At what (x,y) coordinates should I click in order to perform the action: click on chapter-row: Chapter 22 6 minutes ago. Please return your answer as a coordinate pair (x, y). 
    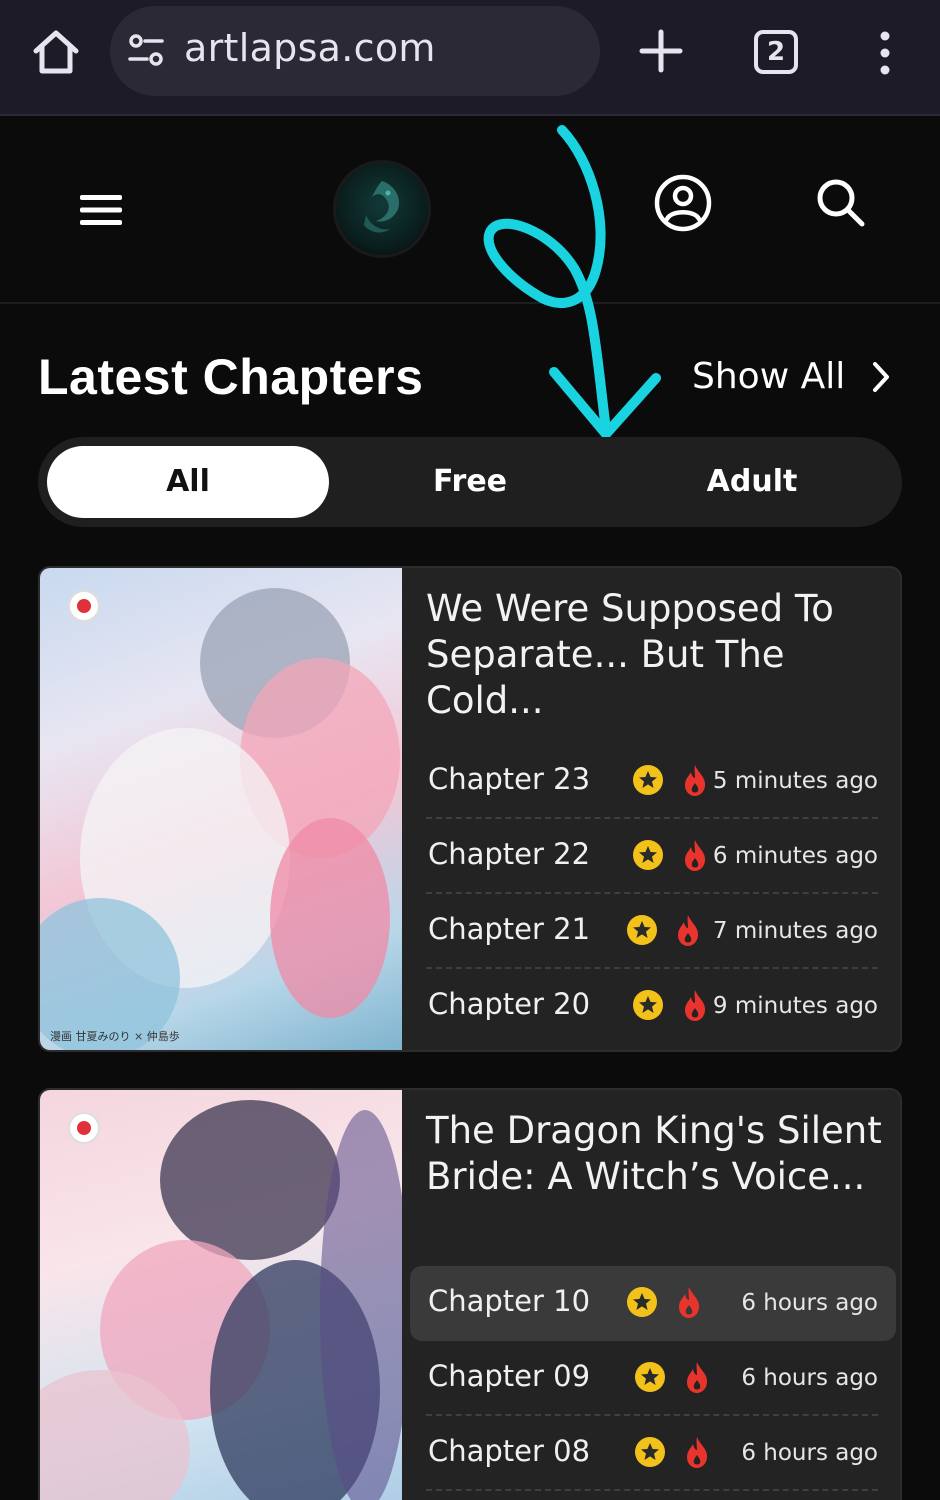
    Looking at the image, I should click on (654, 856).